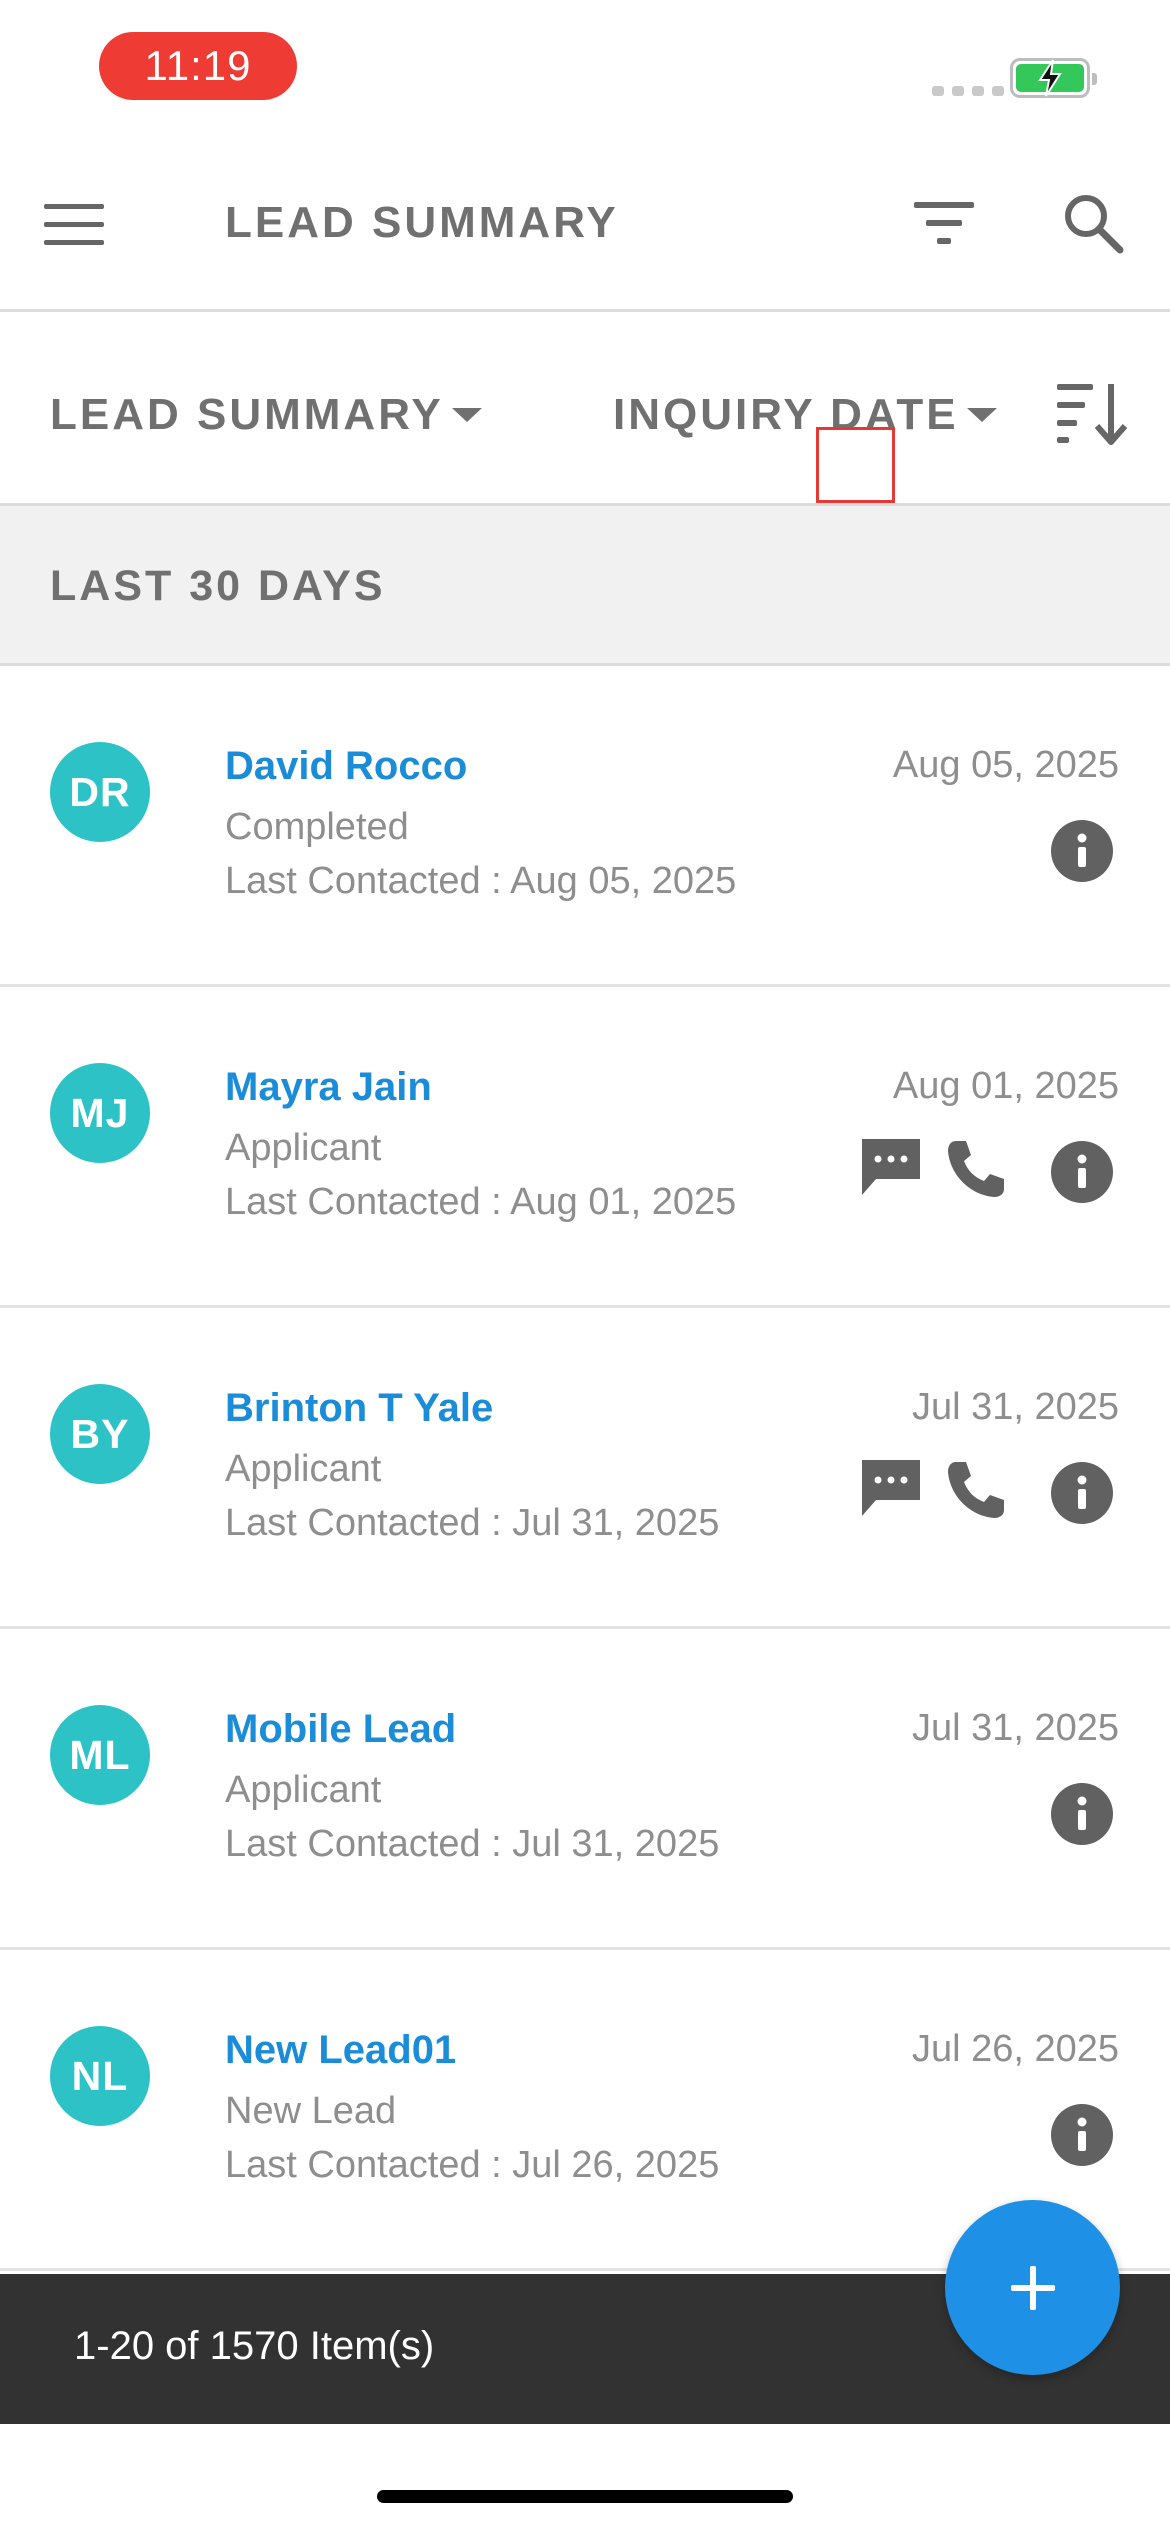 Image resolution: width=1170 pixels, height=2532 pixels. I want to click on plus-icon, so click(1032, 2287).